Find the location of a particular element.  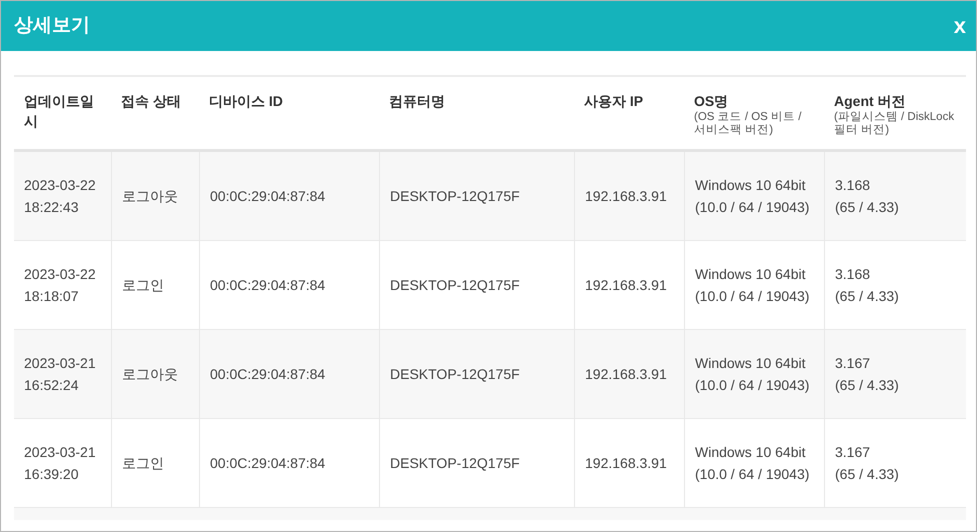

table-cell-text: 2023-03-21 16:52:24 is located at coordinates (60, 374).